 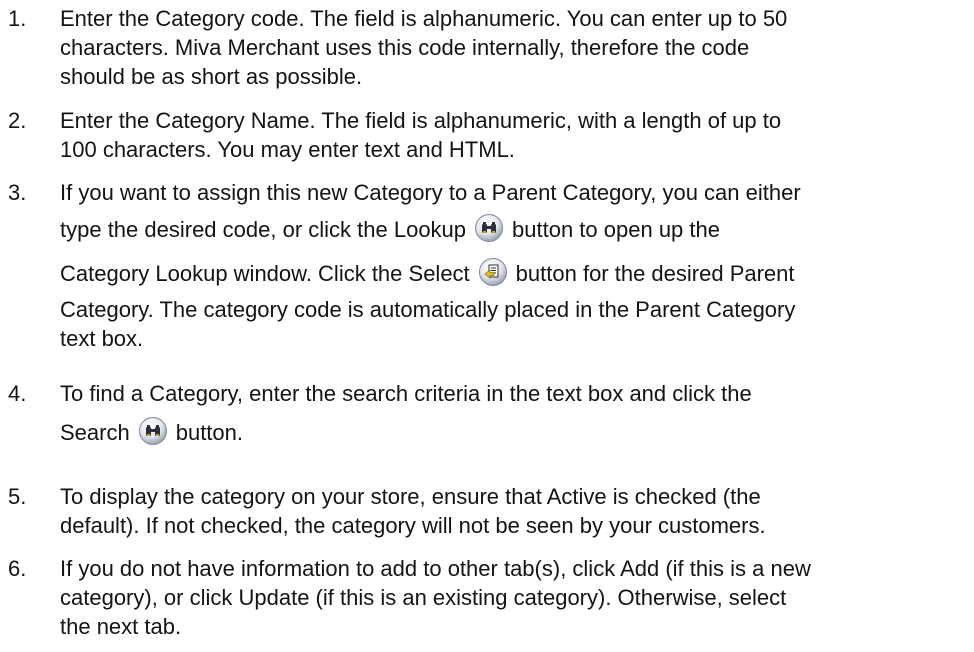 What do you see at coordinates (655, 273) in the screenshot?
I see `step-text-fragment: button for the desired Parent` at bounding box center [655, 273].